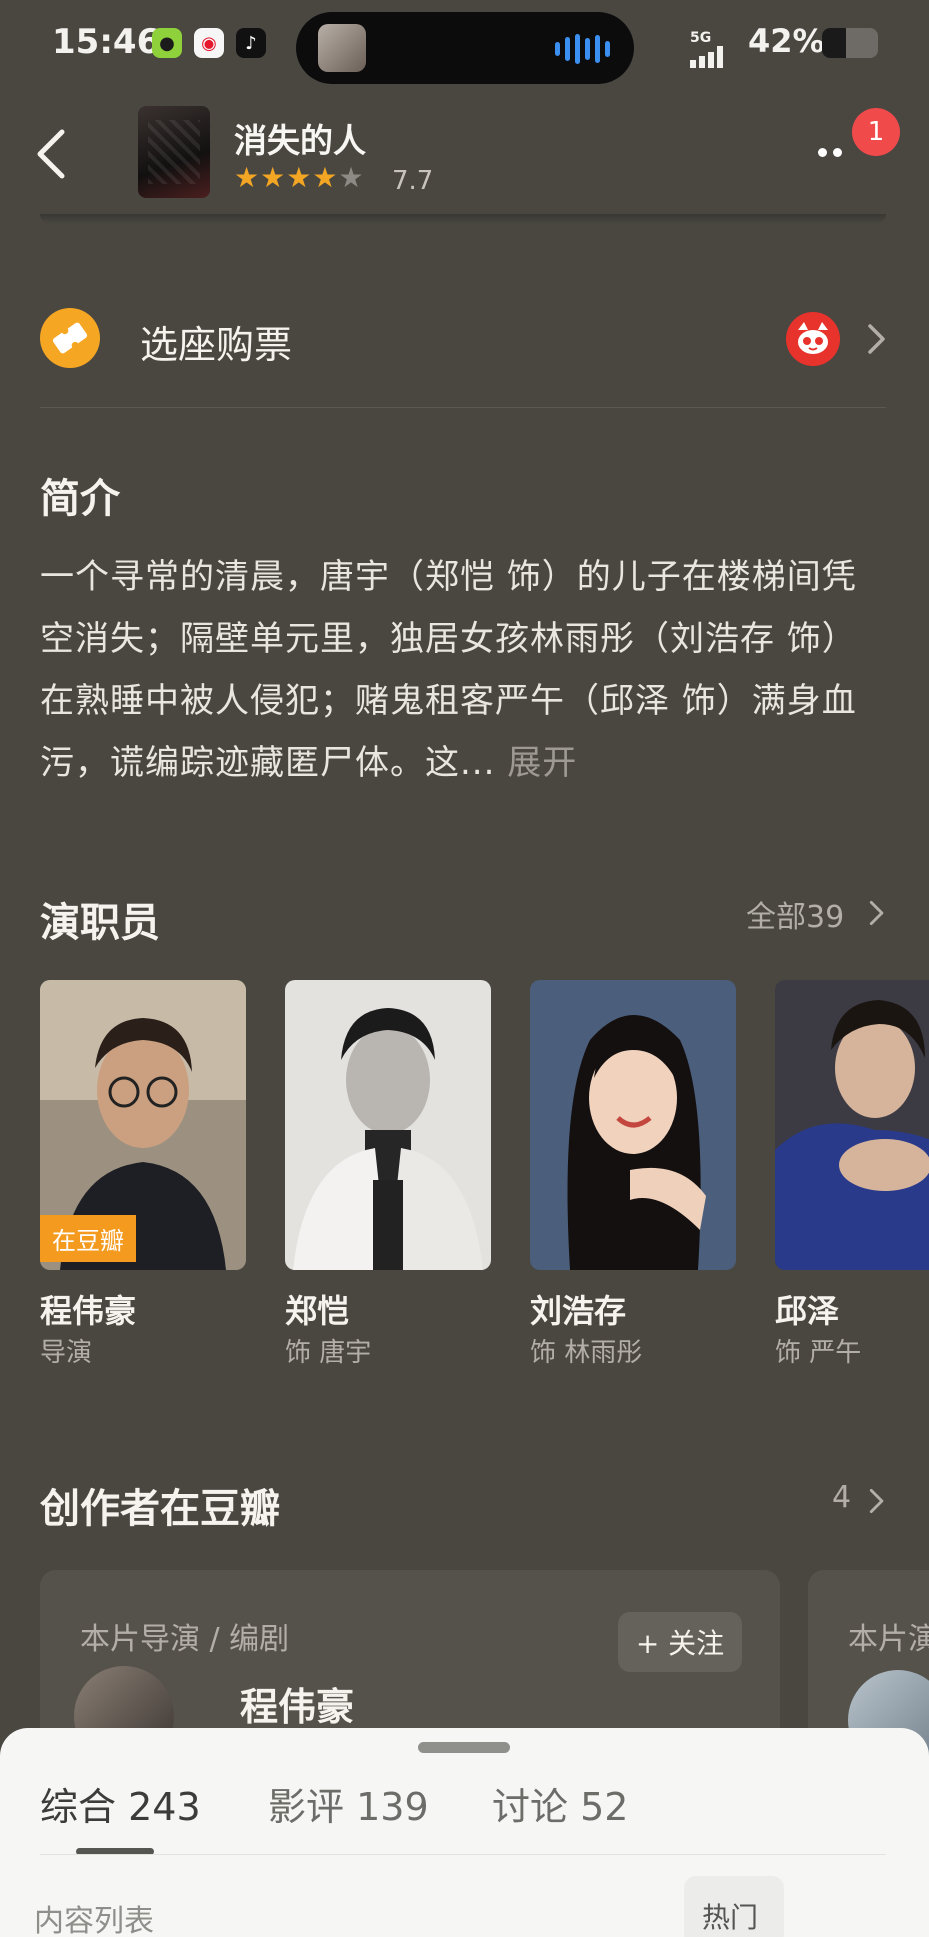 The image size is (929, 1937). I want to click on island-avatar, so click(342, 48).